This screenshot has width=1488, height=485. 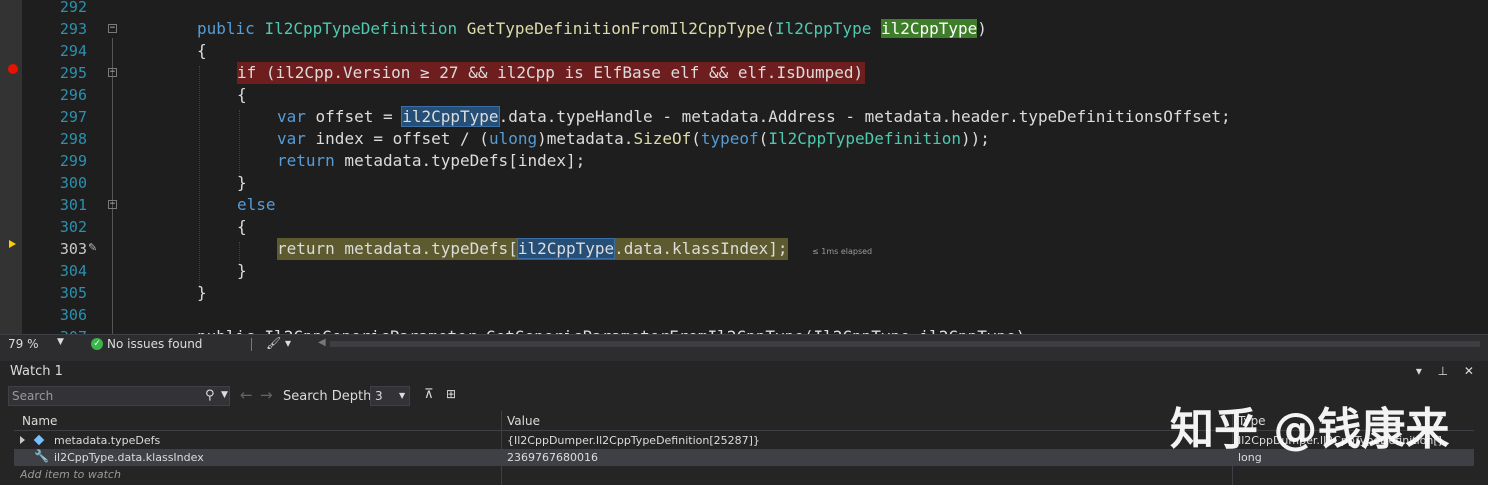 What do you see at coordinates (58, 330) in the screenshot?
I see `line-number: 307` at bounding box center [58, 330].